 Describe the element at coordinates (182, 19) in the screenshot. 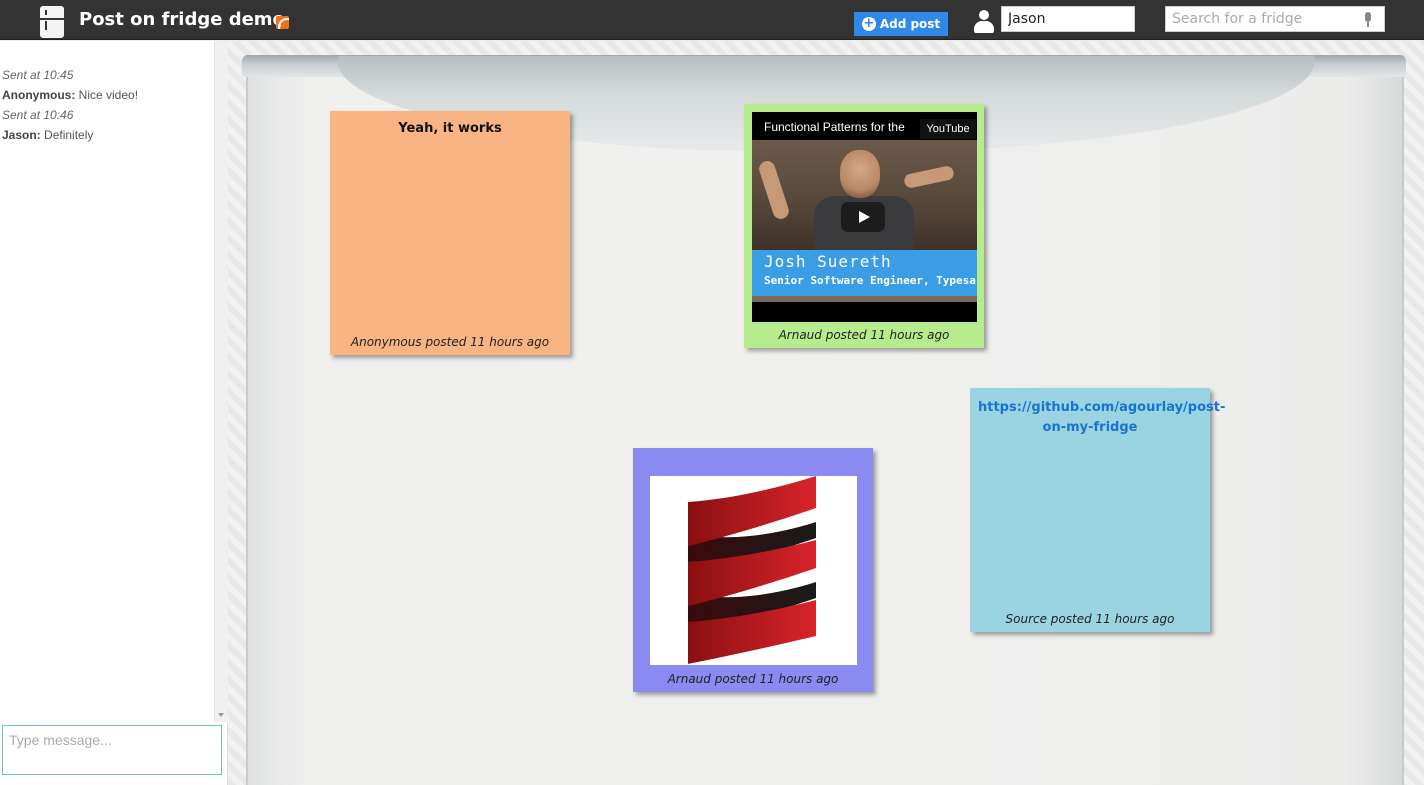

I see `app-title: Post on fridge demo` at that location.